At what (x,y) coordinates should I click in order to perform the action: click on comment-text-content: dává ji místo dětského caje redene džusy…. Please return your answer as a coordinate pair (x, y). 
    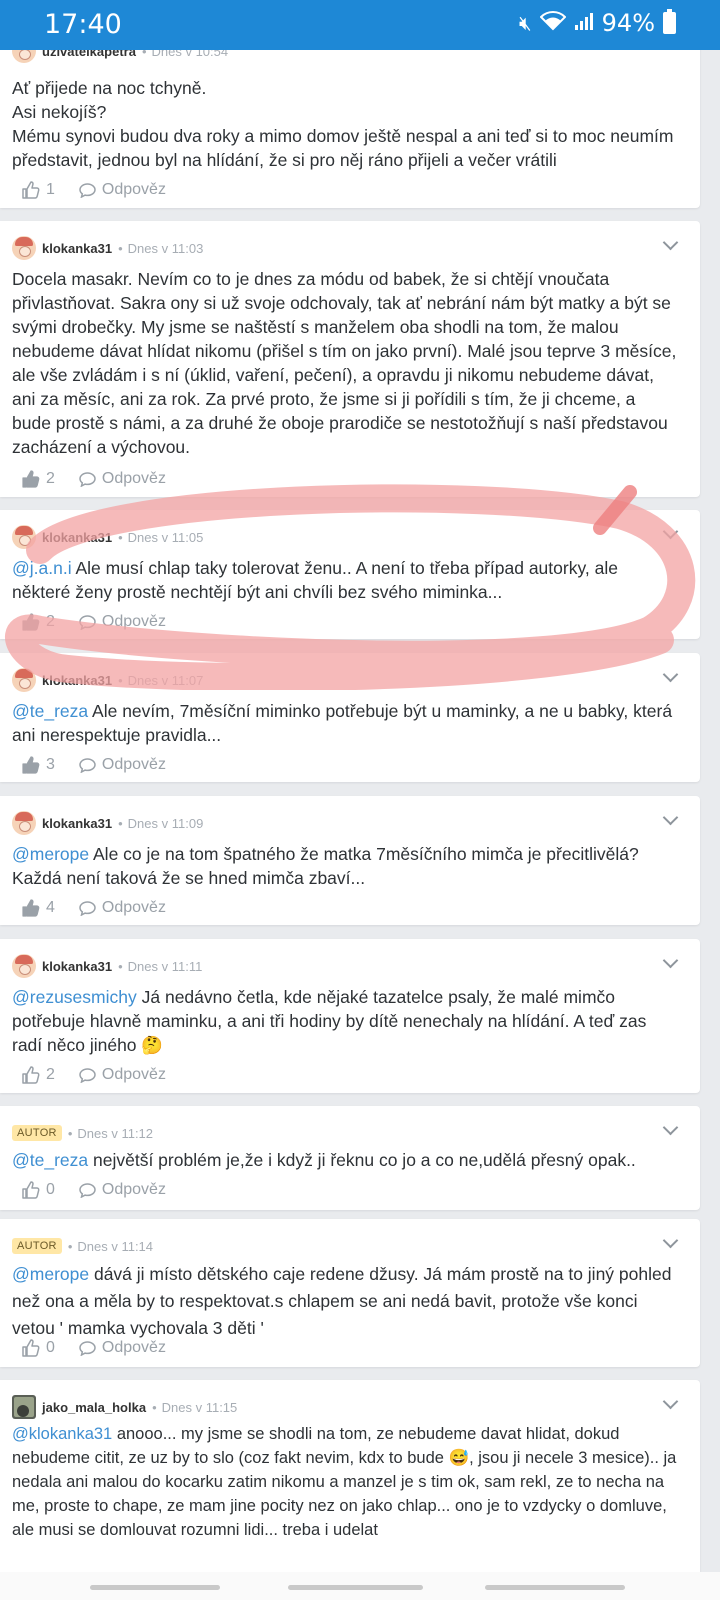
    Looking at the image, I should click on (342, 1301).